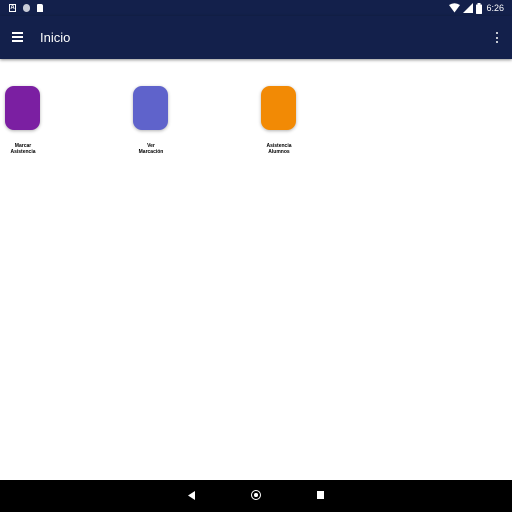  What do you see at coordinates (455, 8) in the screenshot?
I see `wifi-icon` at bounding box center [455, 8].